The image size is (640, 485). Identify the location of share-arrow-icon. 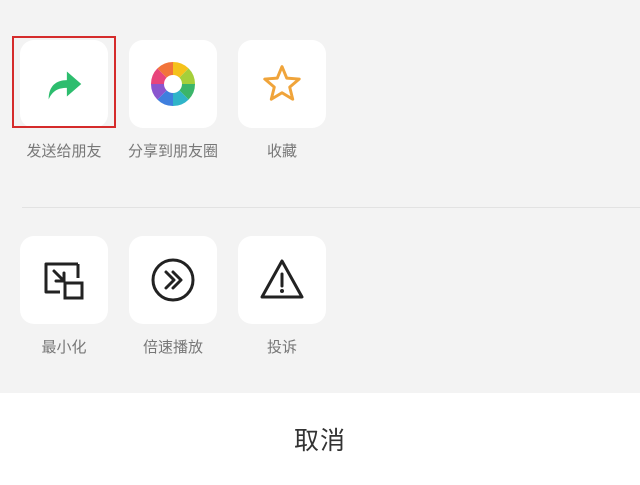
(64, 84).